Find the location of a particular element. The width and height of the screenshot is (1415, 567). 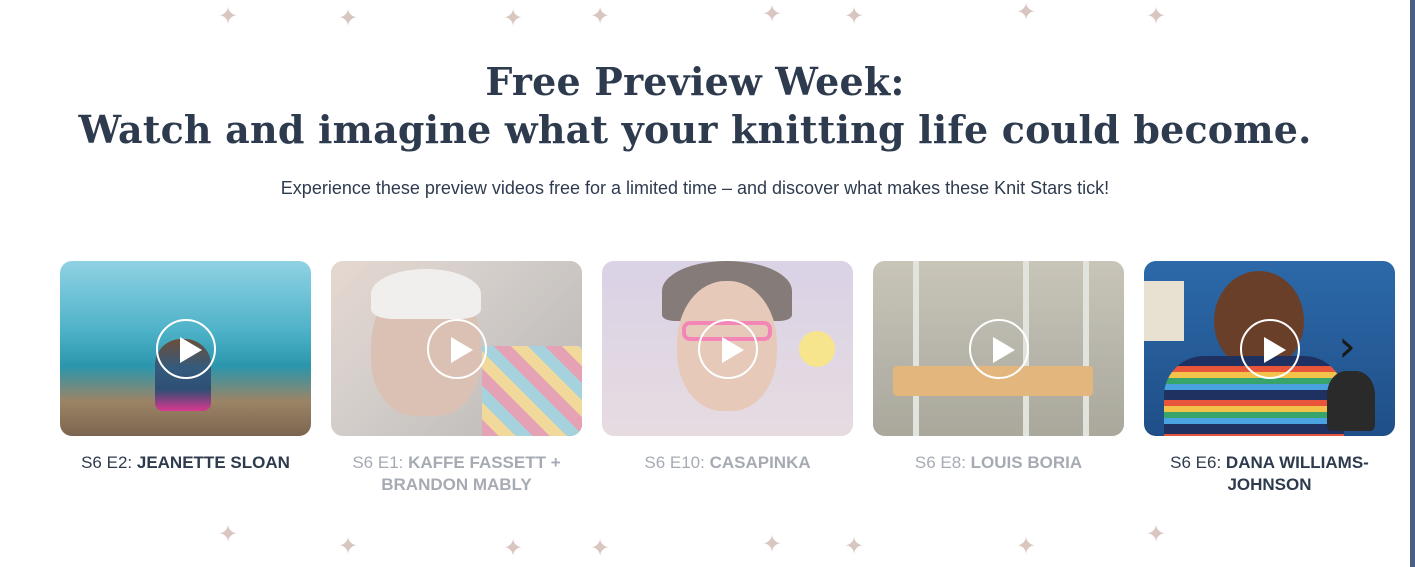

video-card-kaffe-fassett-brandon-mably: S6 E1: KAFFE FASSETT + BRANDON MABLY is located at coordinates (456, 378).